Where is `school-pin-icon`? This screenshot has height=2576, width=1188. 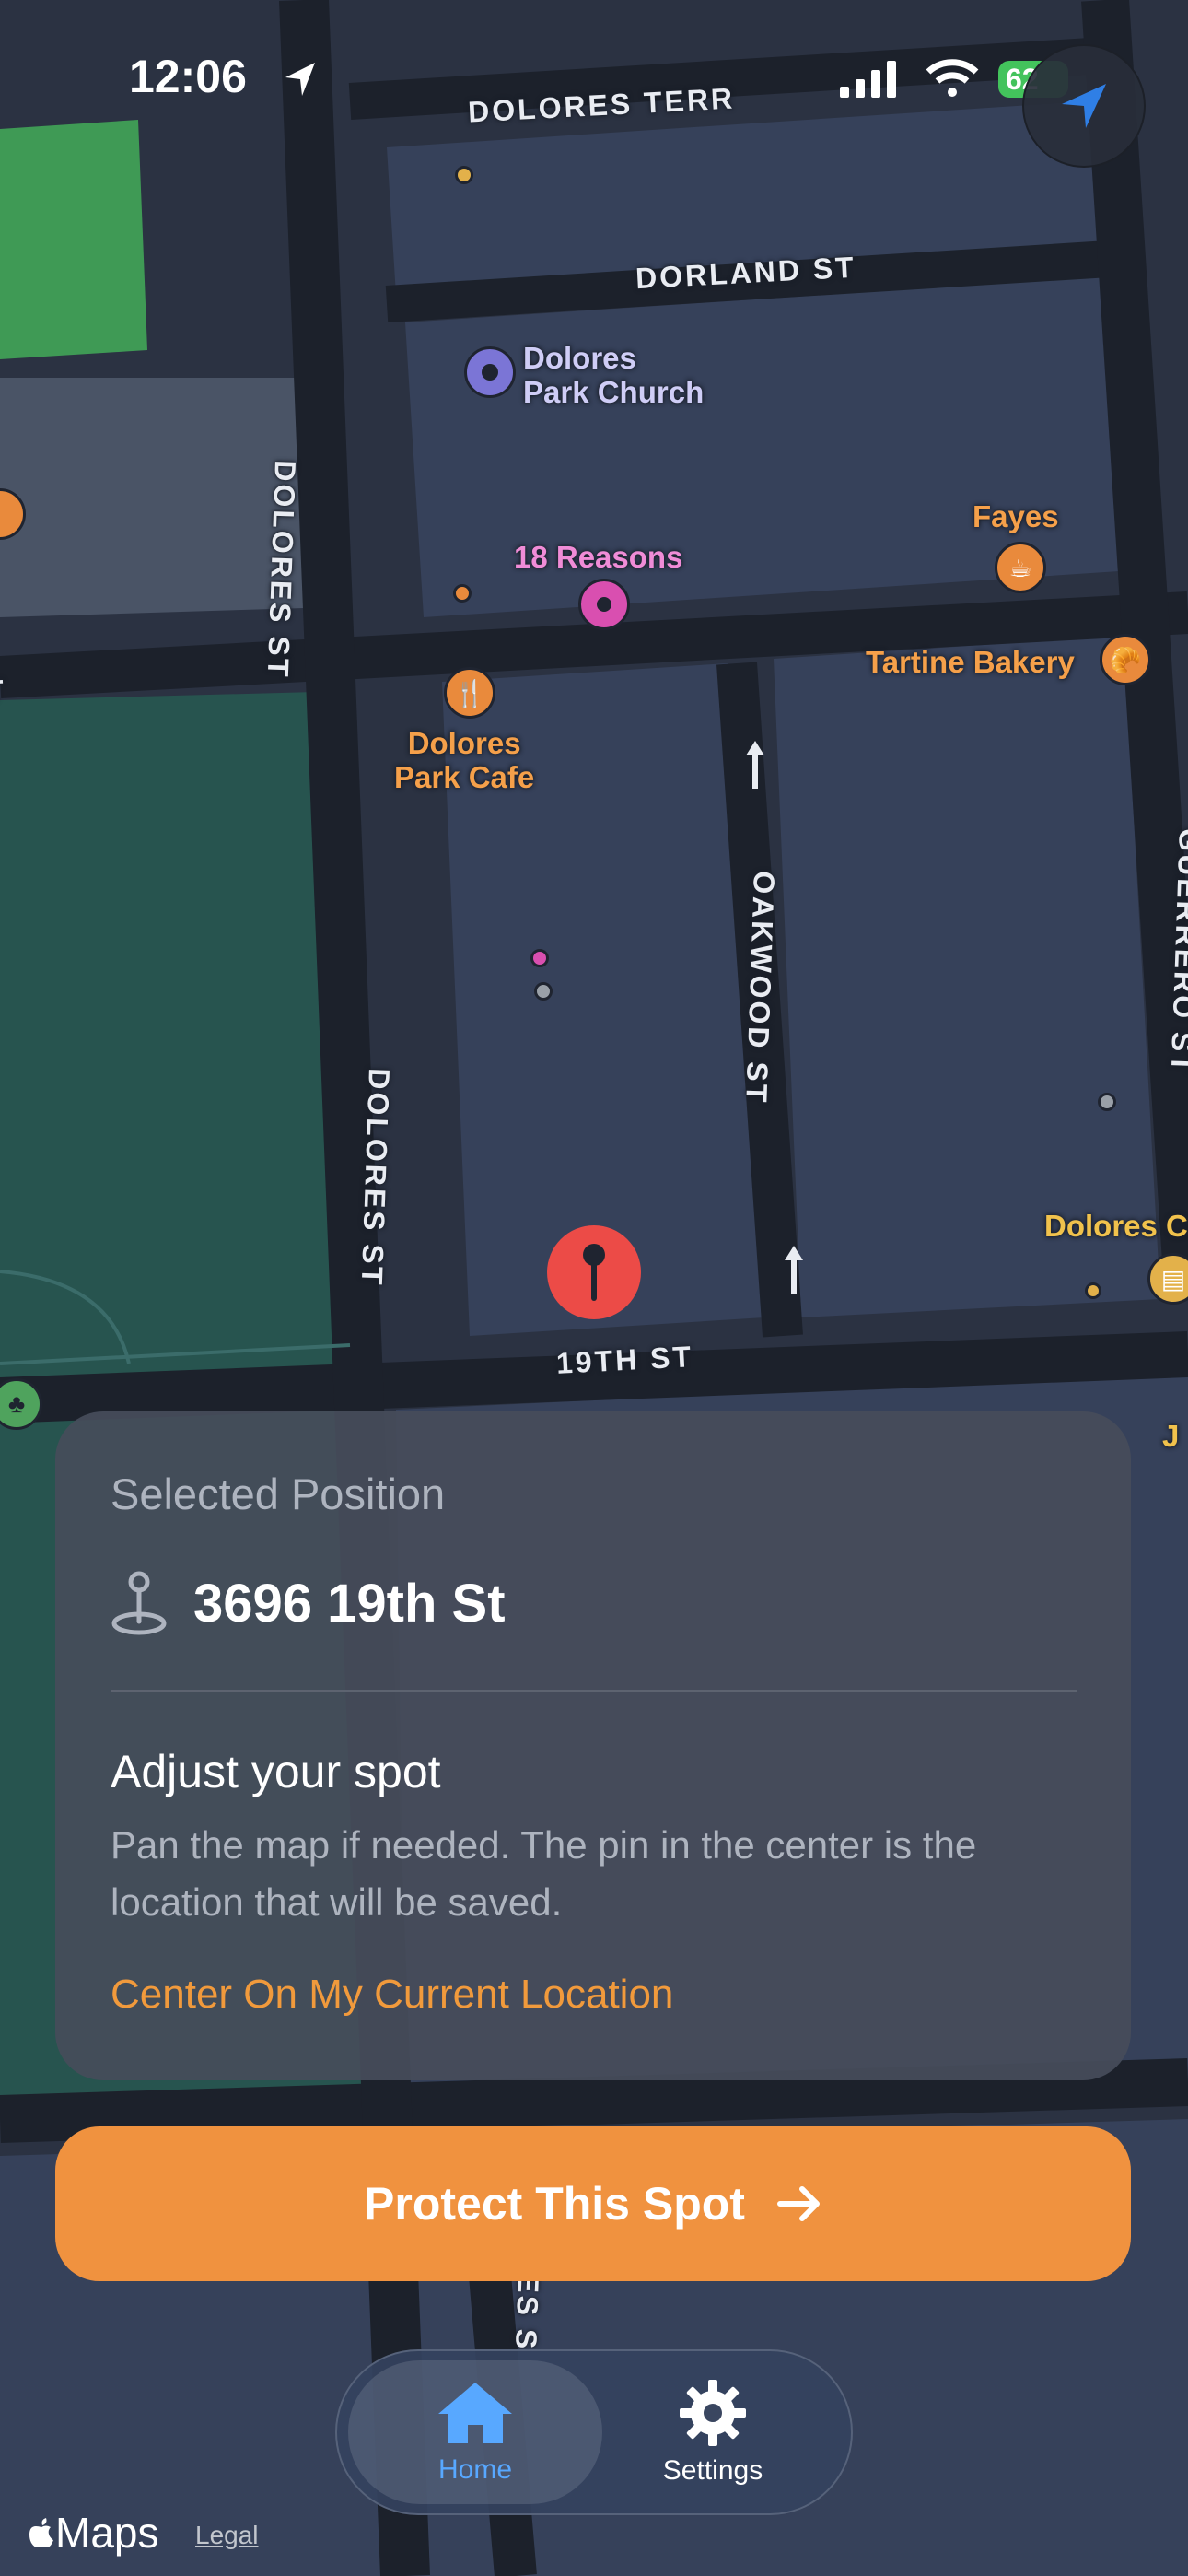 school-pin-icon is located at coordinates (604, 604).